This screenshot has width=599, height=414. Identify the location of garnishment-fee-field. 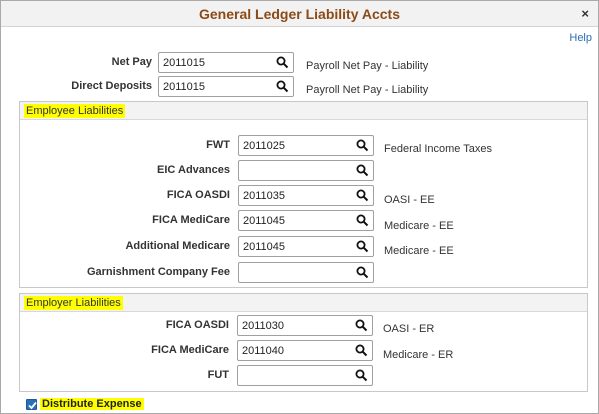
(306, 272).